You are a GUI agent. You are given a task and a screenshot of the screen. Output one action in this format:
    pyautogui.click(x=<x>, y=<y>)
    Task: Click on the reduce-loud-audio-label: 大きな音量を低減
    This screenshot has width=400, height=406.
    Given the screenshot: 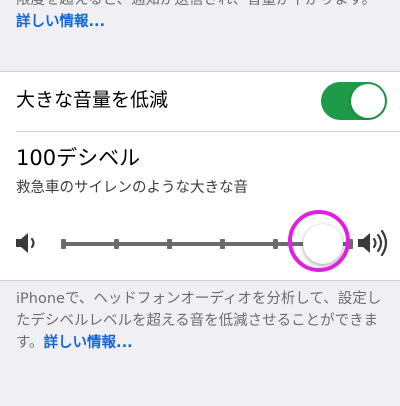 What is the action you would take?
    pyautogui.click(x=92, y=100)
    